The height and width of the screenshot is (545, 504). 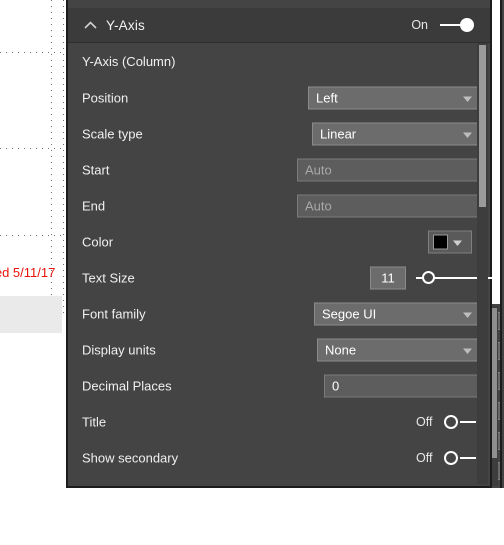 I want to click on row-color: Color, so click(x=272, y=242).